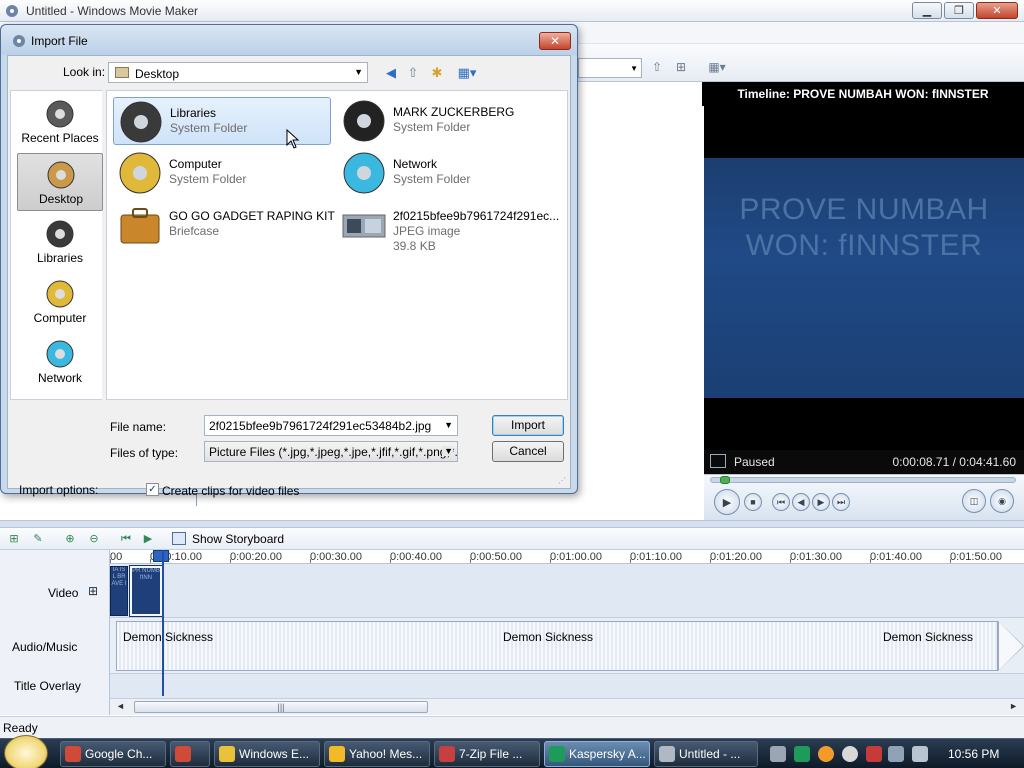  I want to click on user-folder-icon, so click(364, 121).